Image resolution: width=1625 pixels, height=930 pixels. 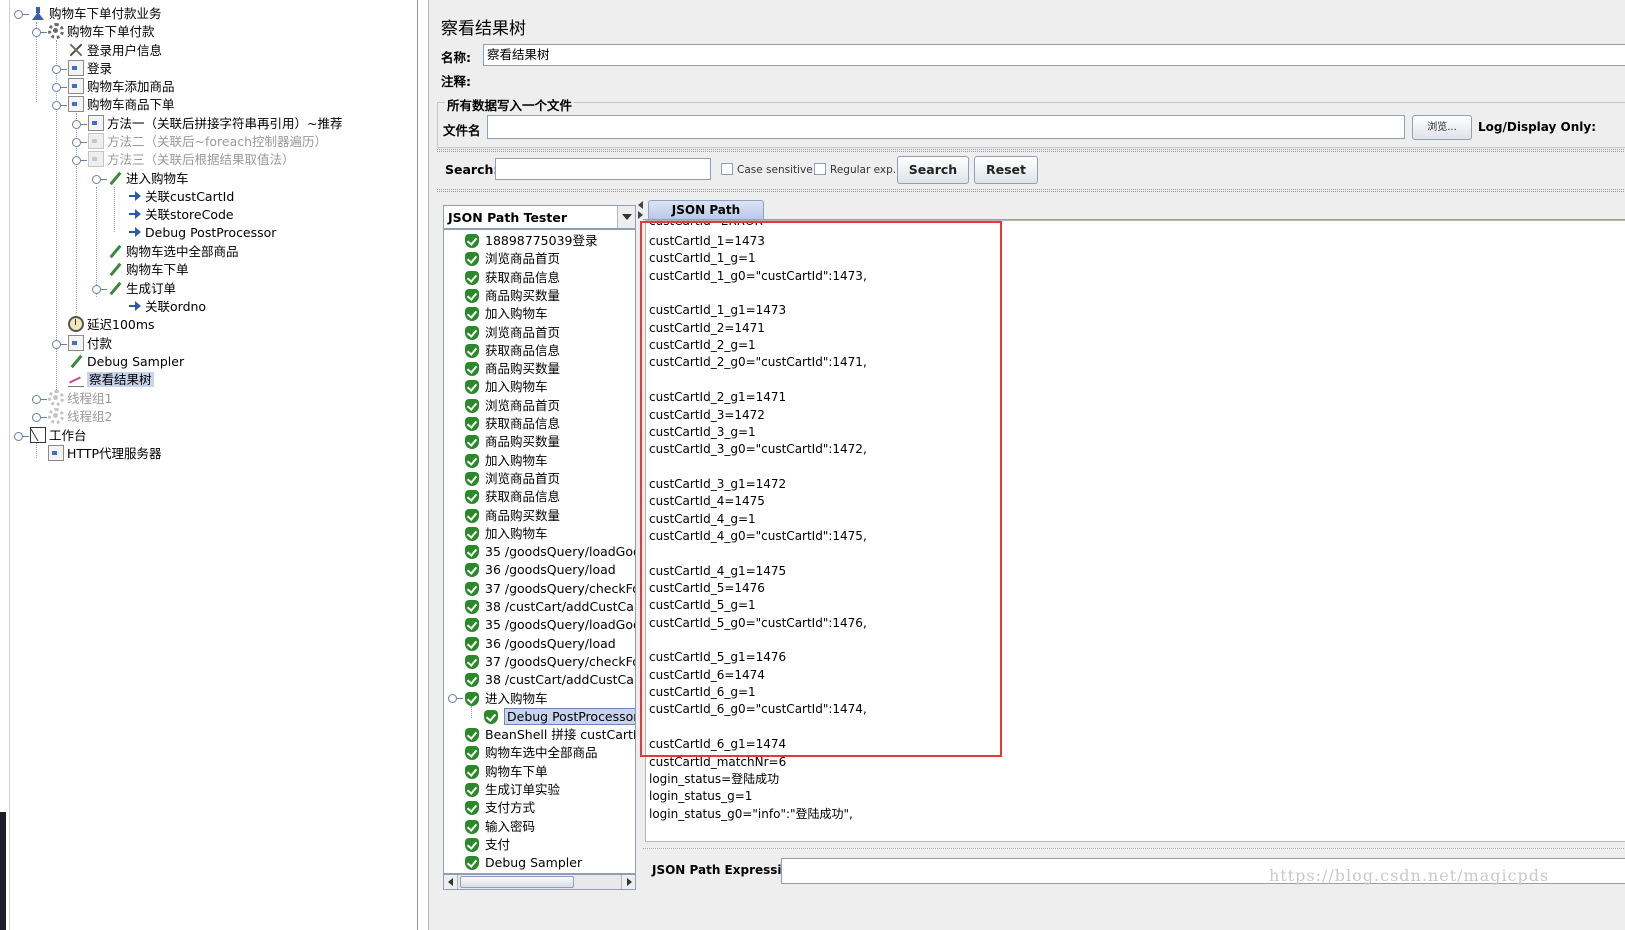 What do you see at coordinates (96, 14) in the screenshot?
I see `tree-node: 购物车下单付款业务` at bounding box center [96, 14].